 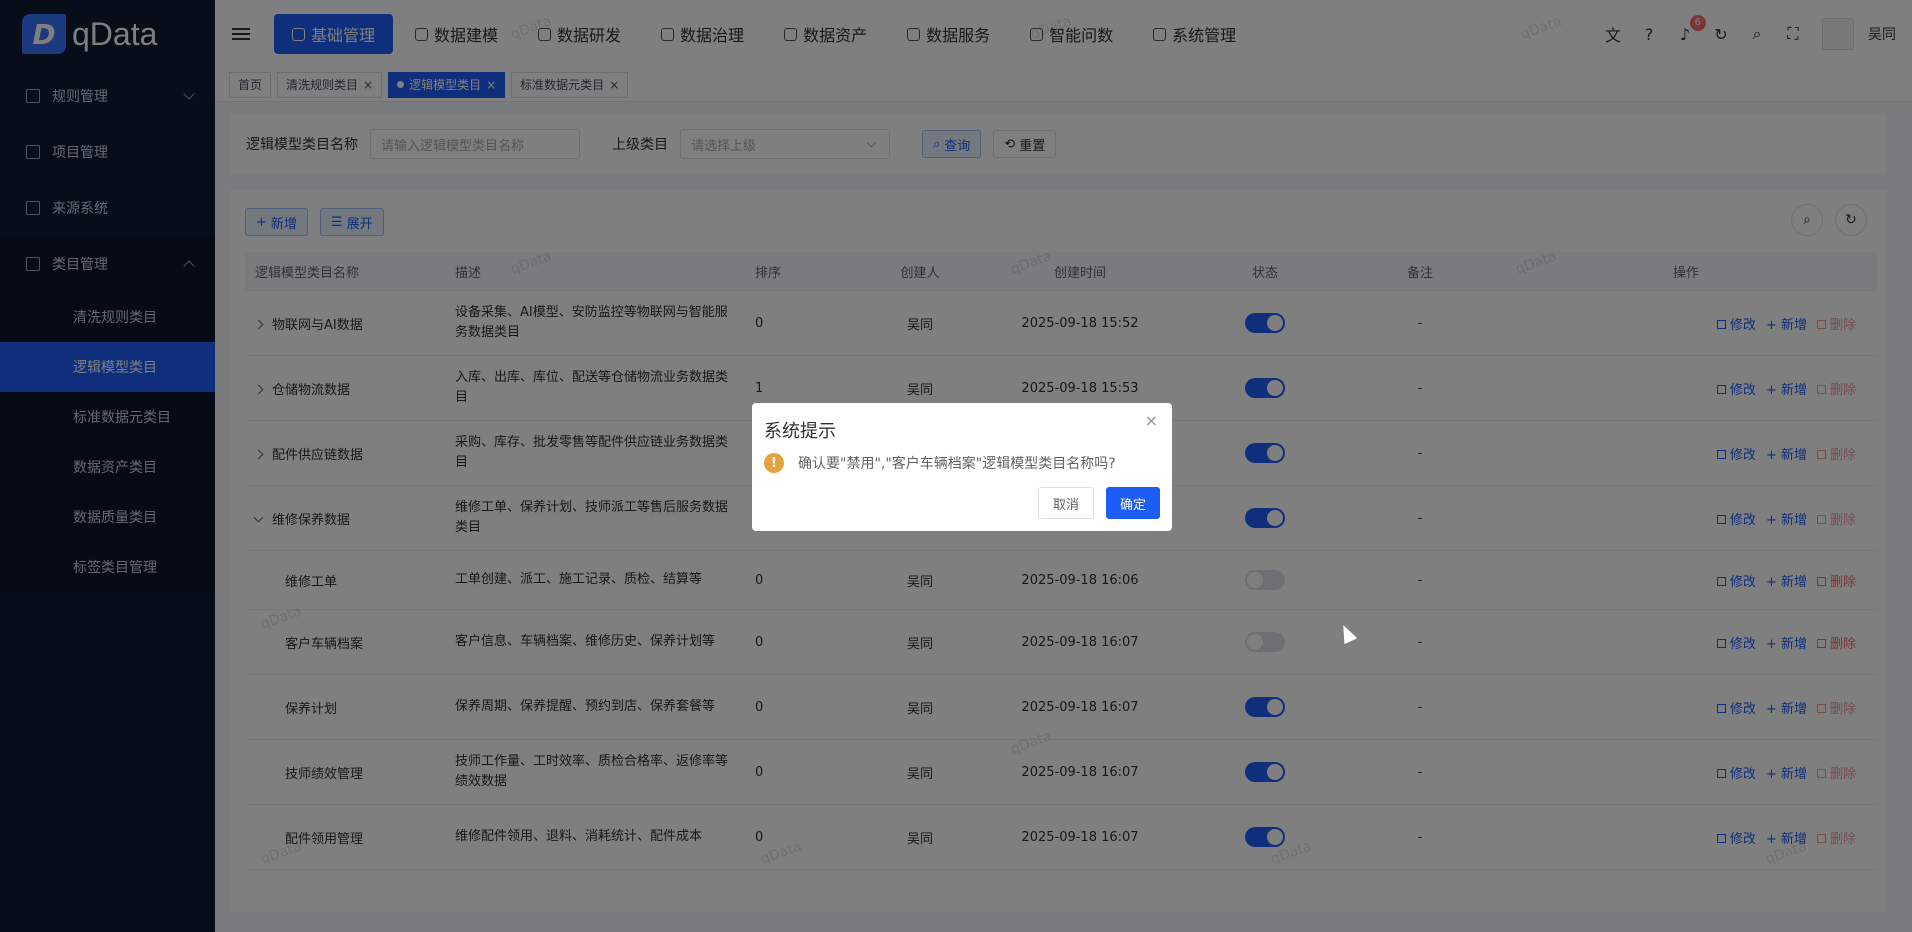 What do you see at coordinates (1132, 503) in the screenshot?
I see `confirm-button: 确定` at bounding box center [1132, 503].